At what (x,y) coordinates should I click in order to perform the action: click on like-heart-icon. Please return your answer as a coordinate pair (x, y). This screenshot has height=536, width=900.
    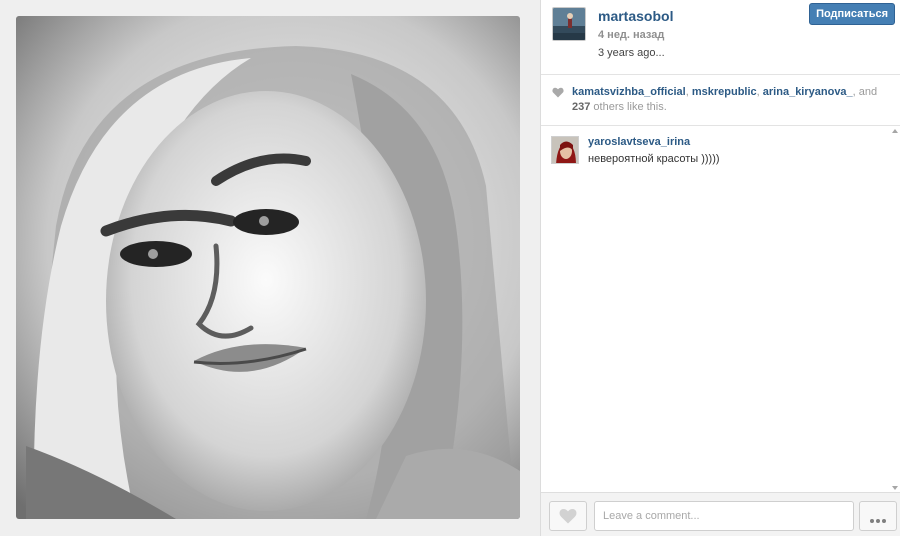
    Looking at the image, I should click on (568, 516).